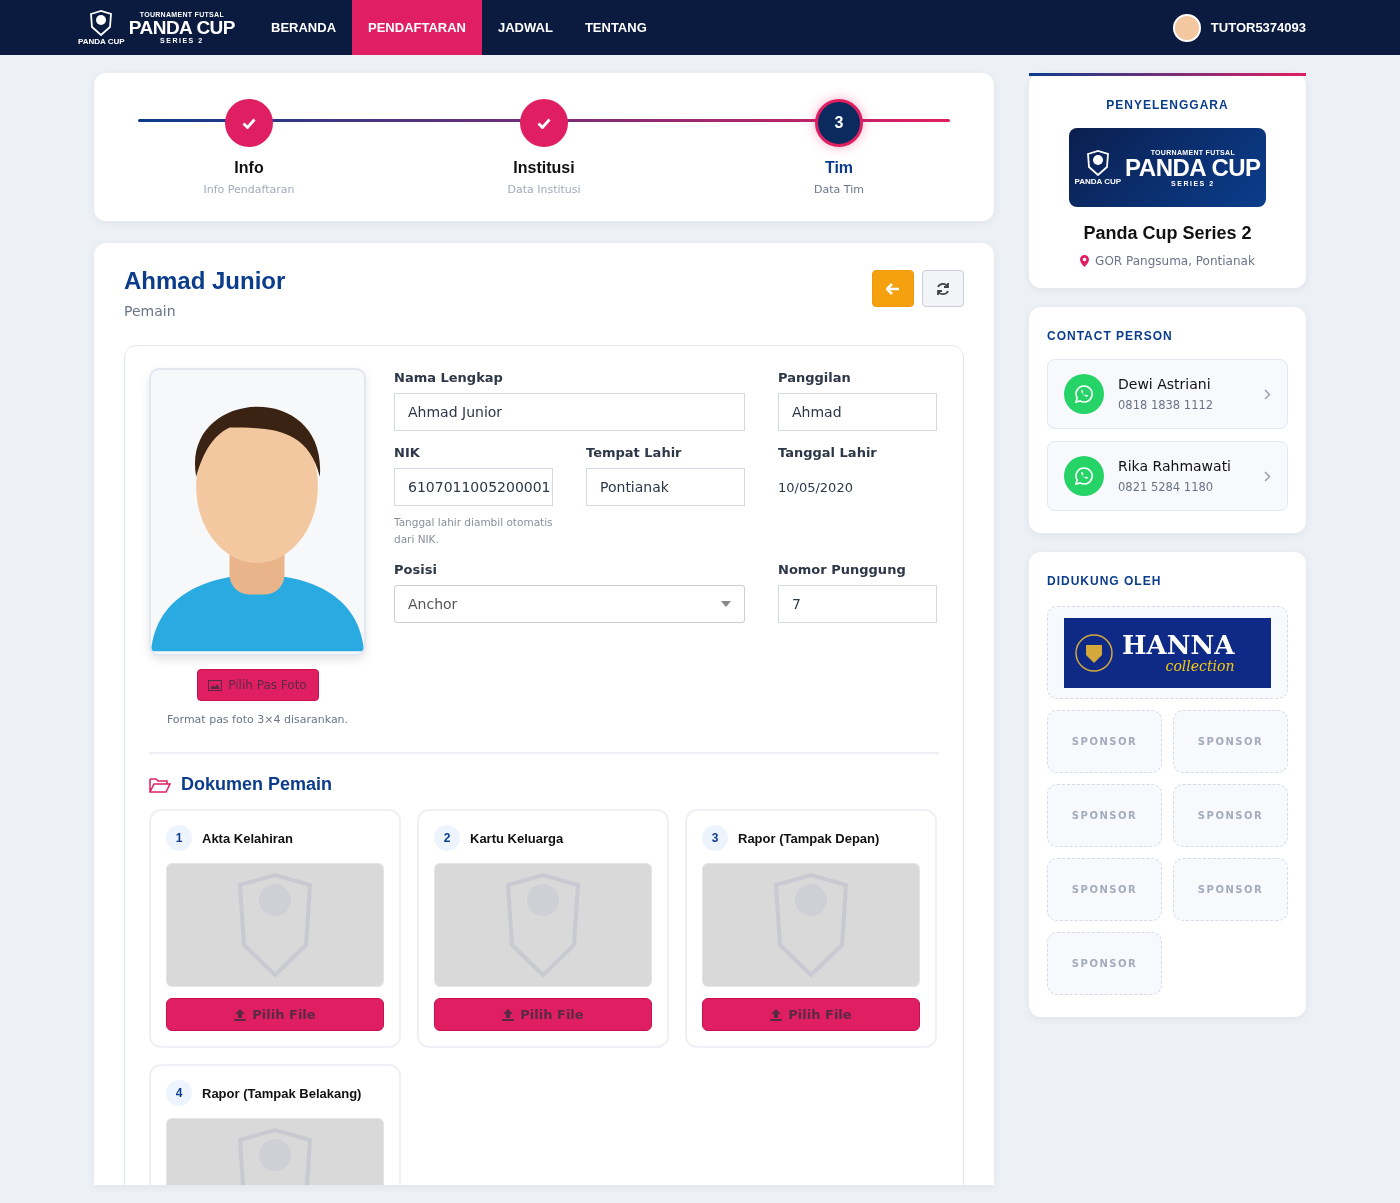  I want to click on field-hint: Tanggal lahir diambil otomatis dari NIK., so click(473, 531).